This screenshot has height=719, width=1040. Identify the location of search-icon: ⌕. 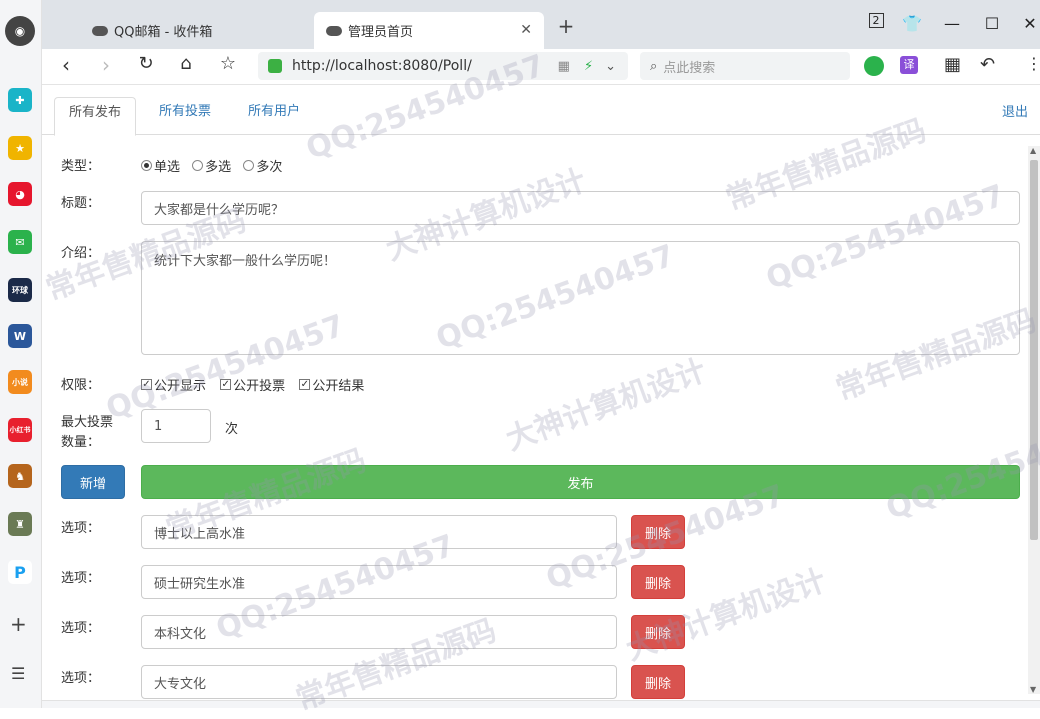
(654, 66).